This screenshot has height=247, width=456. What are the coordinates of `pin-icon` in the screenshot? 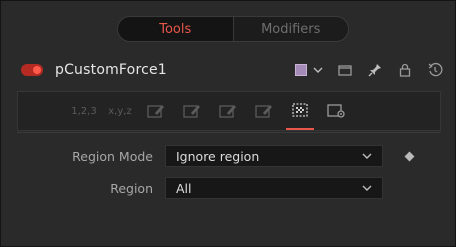 It's located at (375, 70).